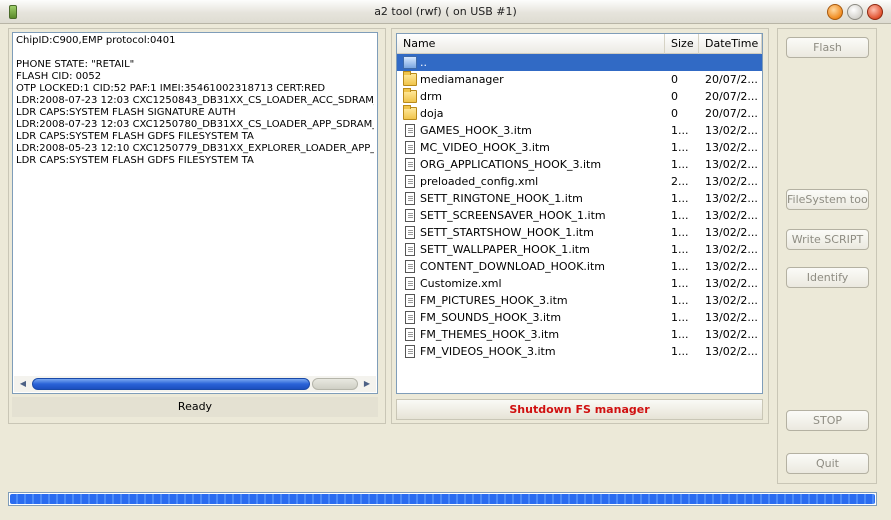  I want to click on title-bar: a2 tool (rwf) ( on USB #1), so click(445, 12).